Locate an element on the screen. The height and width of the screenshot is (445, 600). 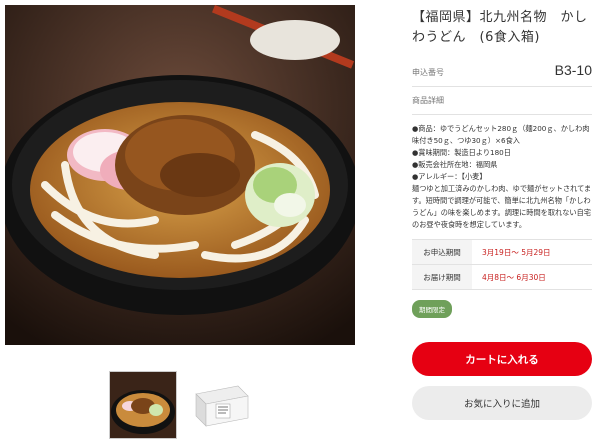
add-to-cart-button: カートに入れる is located at coordinates (502, 359).